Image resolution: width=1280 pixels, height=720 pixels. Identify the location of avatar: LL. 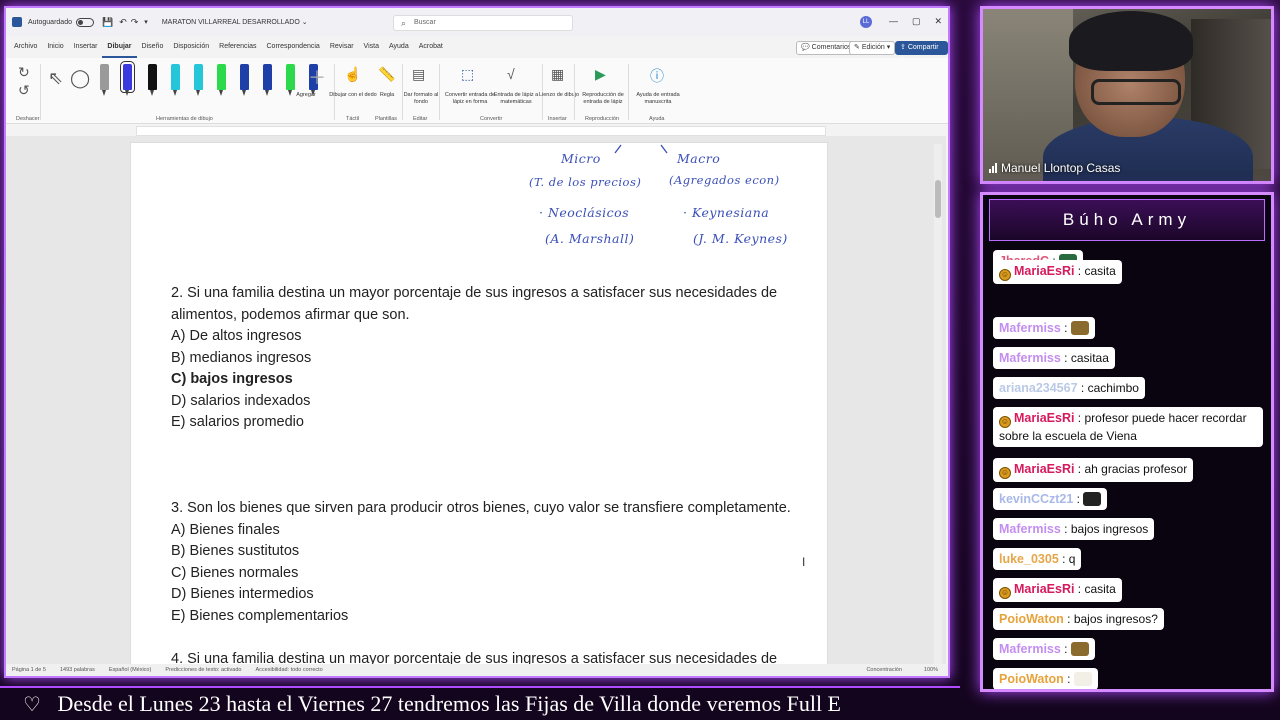
(866, 22).